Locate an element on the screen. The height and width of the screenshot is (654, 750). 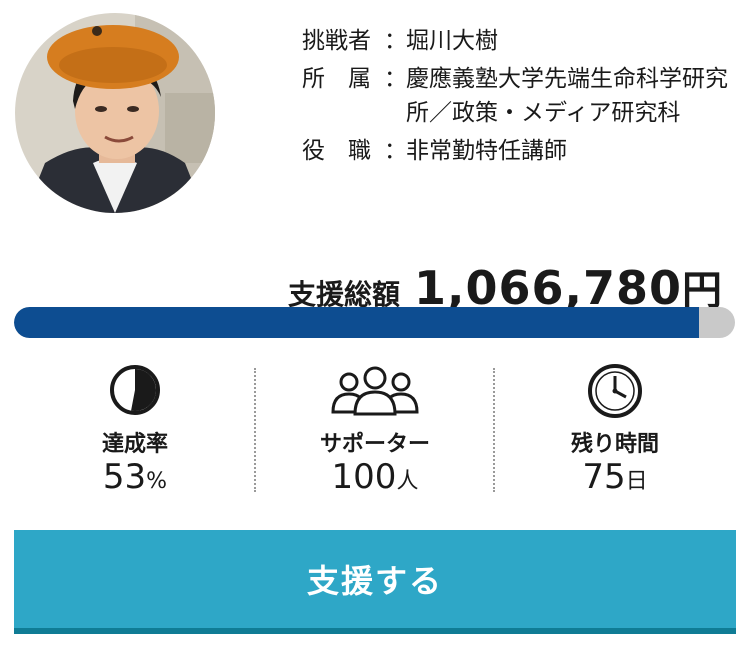
people-icon is located at coordinates (375, 392).